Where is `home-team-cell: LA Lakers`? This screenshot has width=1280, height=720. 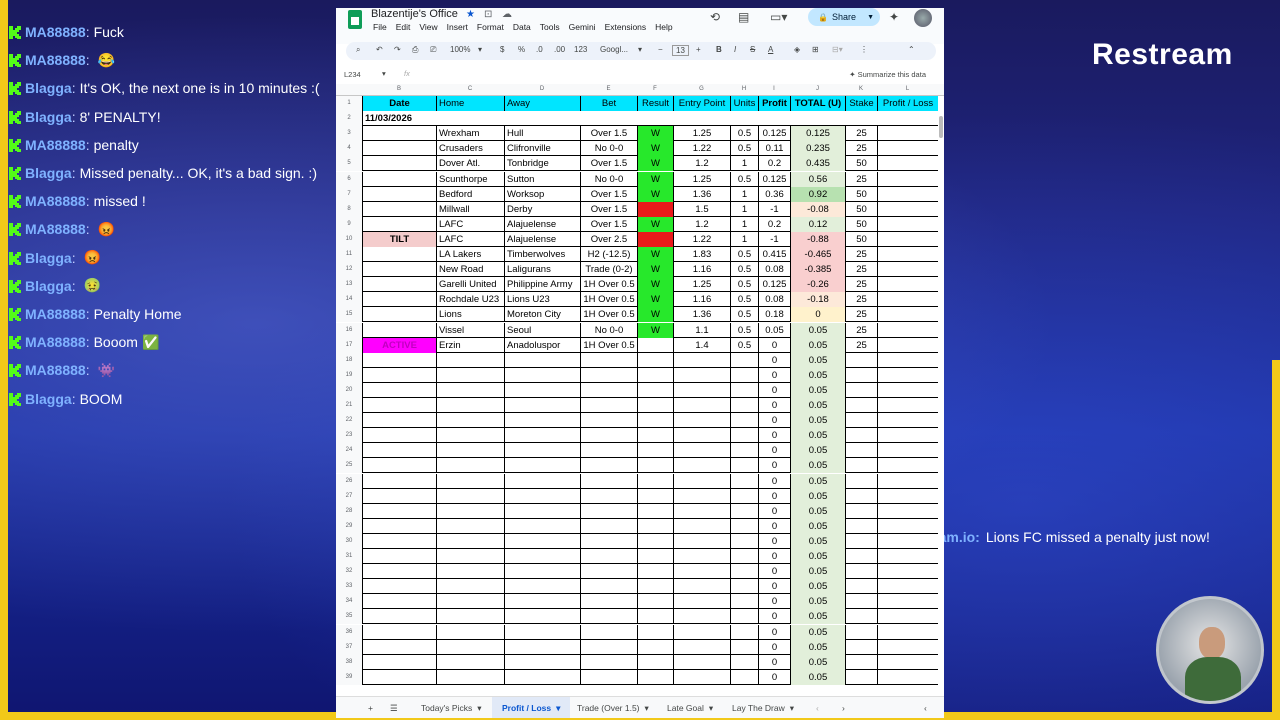 home-team-cell: LA Lakers is located at coordinates (470, 254).